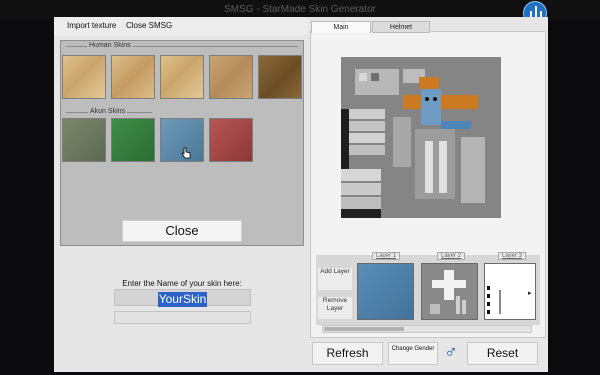 This screenshot has height=375, width=600. What do you see at coordinates (451, 353) in the screenshot?
I see `male-gender-icon: ♂` at bounding box center [451, 353].